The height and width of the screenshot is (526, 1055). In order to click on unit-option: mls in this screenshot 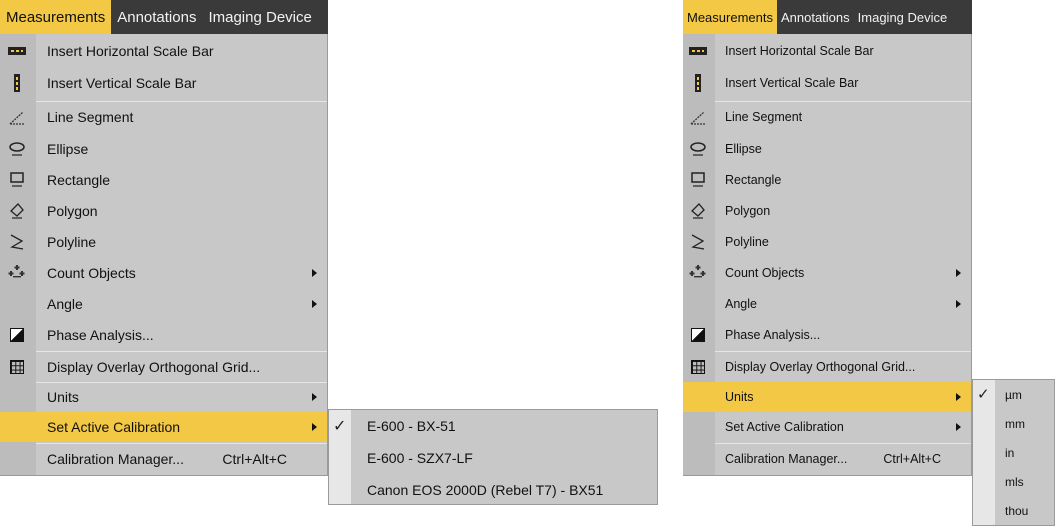, I will do `click(1024, 481)`.